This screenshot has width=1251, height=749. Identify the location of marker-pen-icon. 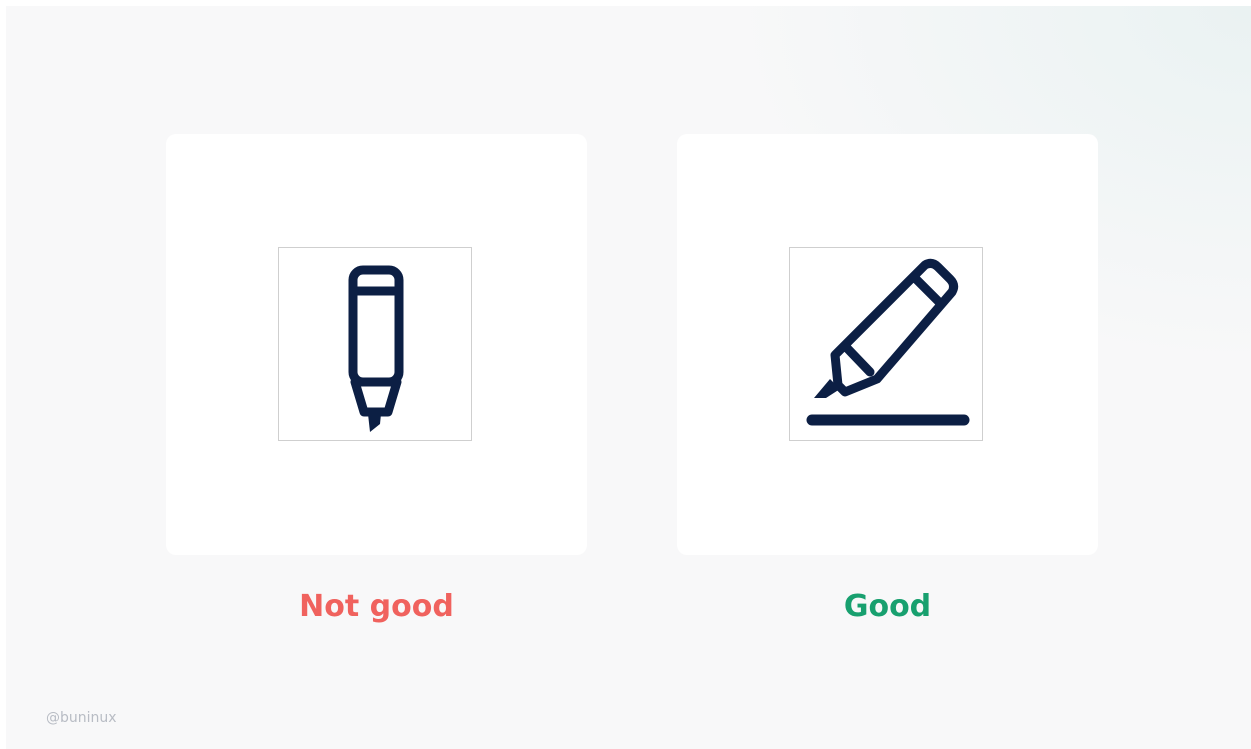
(376, 348).